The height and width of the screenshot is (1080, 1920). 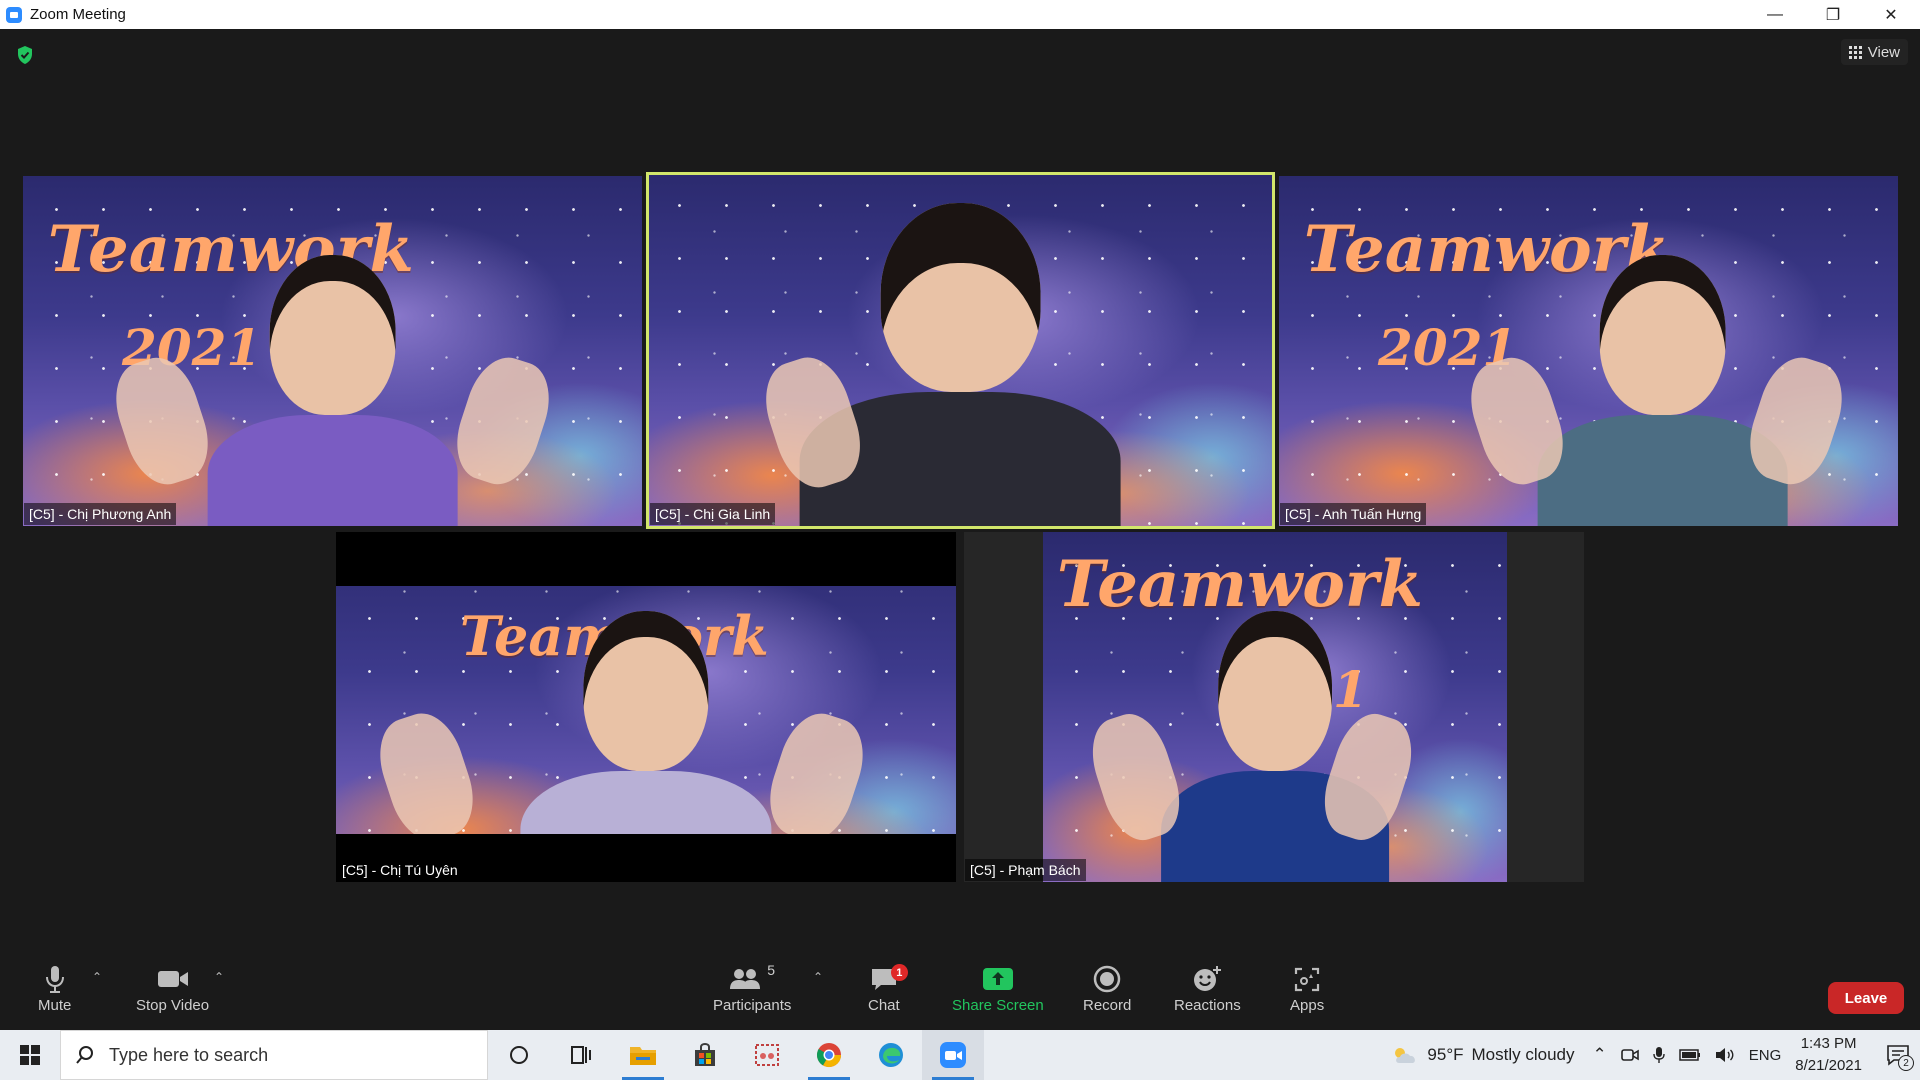 What do you see at coordinates (998, 979) in the screenshot?
I see `share-screen-icon` at bounding box center [998, 979].